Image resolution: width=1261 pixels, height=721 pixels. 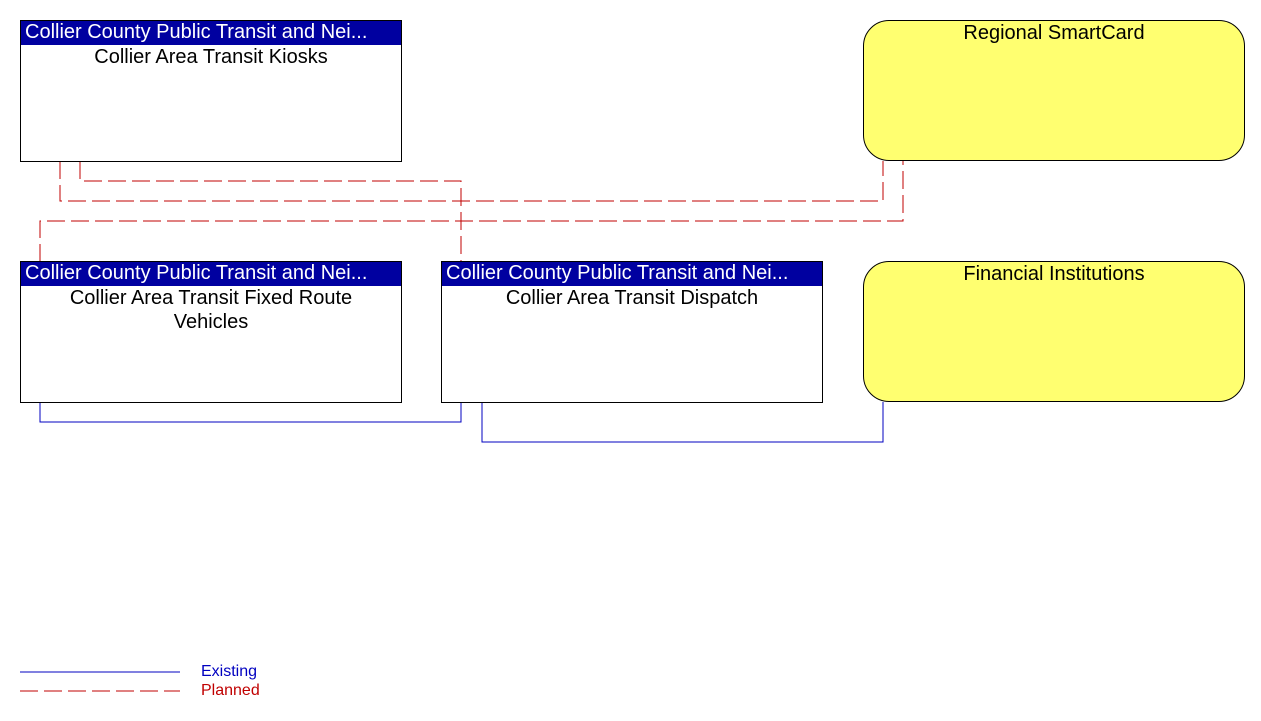 I want to click on node-name: Regional SmartCard, so click(x=1054, y=33).